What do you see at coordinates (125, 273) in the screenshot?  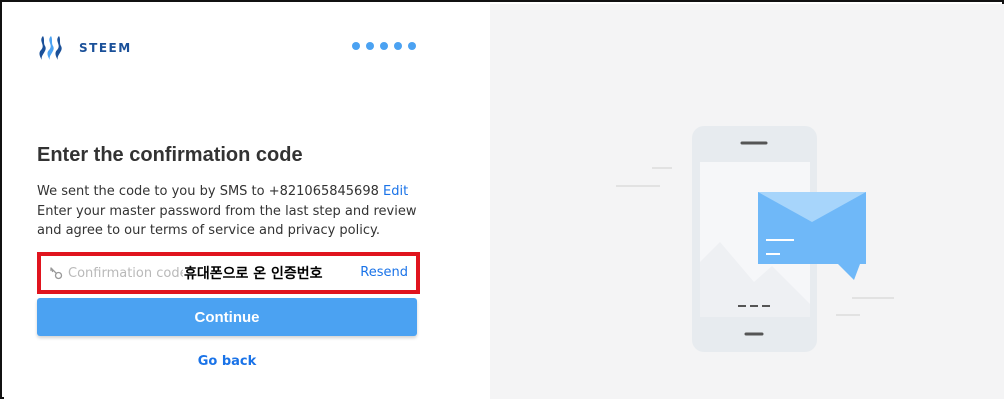 I see `confirmation-code-input` at bounding box center [125, 273].